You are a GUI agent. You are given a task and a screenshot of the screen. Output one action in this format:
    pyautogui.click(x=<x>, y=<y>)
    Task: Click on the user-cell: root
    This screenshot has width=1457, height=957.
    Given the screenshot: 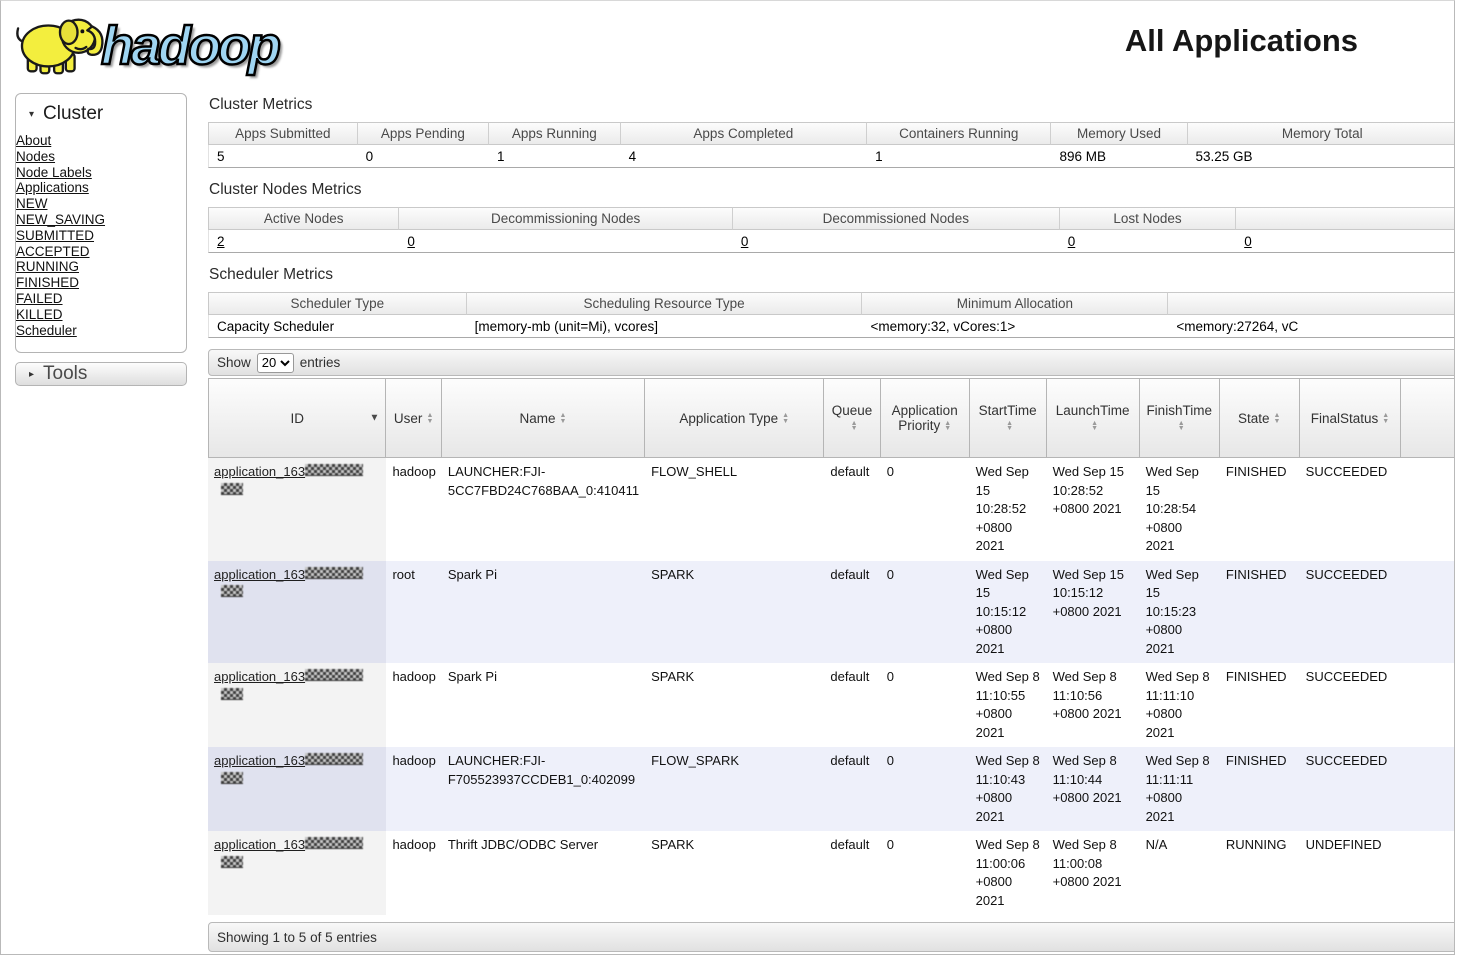 What is the action you would take?
    pyautogui.click(x=414, y=611)
    